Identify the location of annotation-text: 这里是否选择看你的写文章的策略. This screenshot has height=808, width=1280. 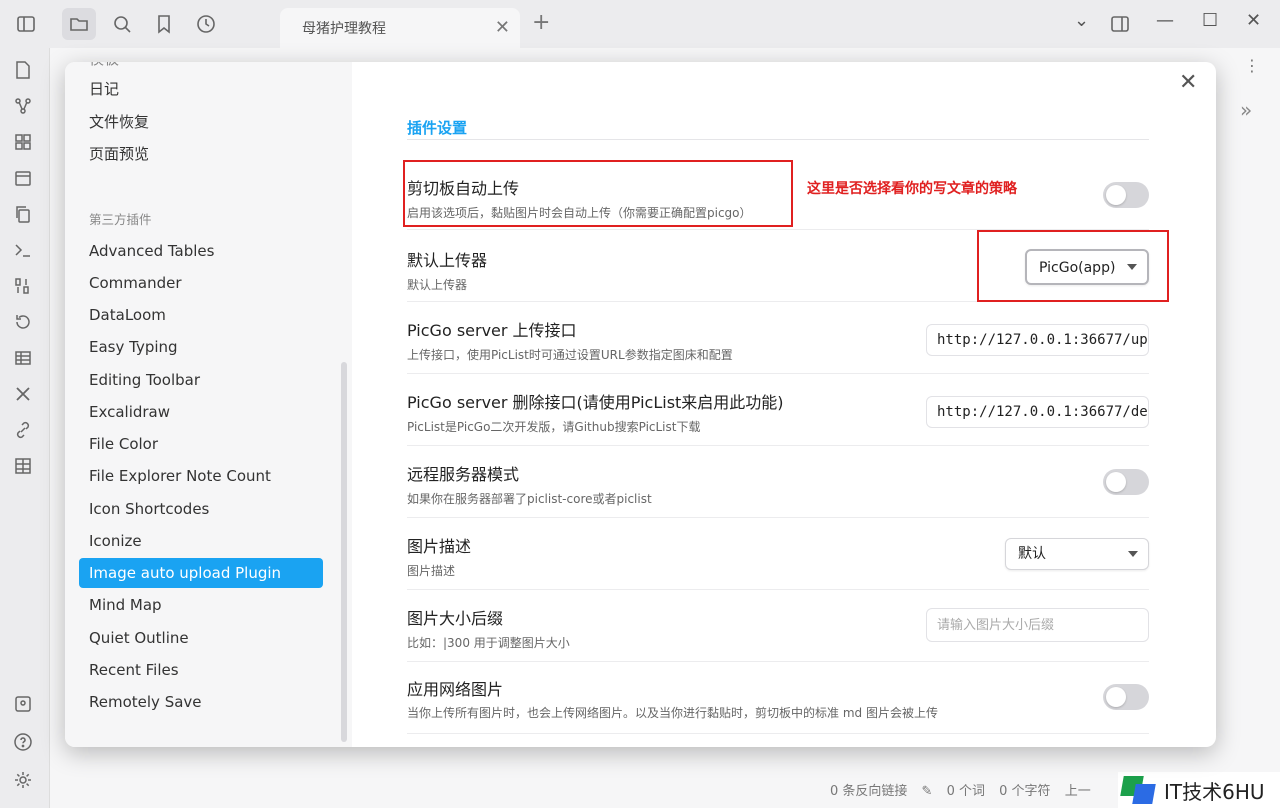
(912, 189).